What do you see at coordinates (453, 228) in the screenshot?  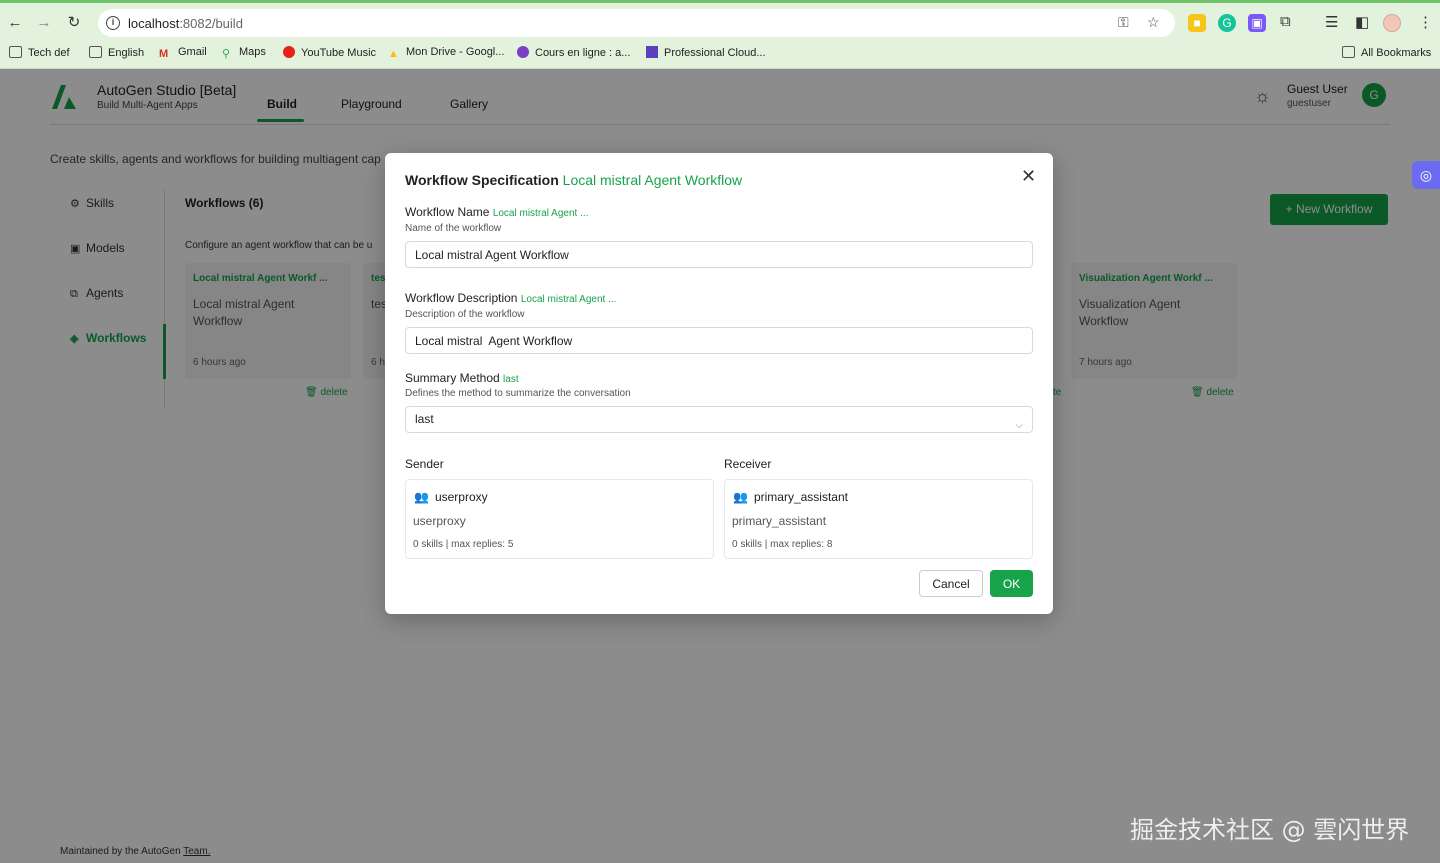 I see `workflow-name-help: Name of the workflow` at bounding box center [453, 228].